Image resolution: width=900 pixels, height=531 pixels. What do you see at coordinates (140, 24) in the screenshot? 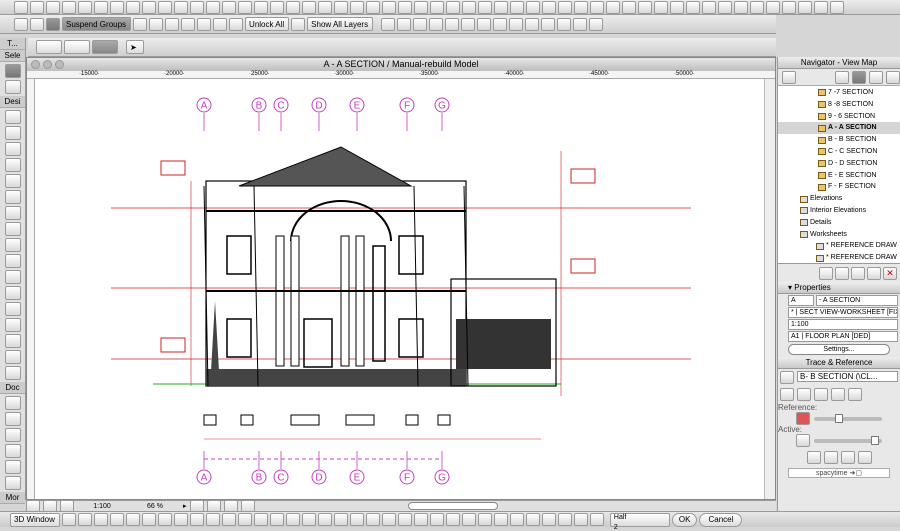
I see `bring-front-icon` at bounding box center [140, 24].